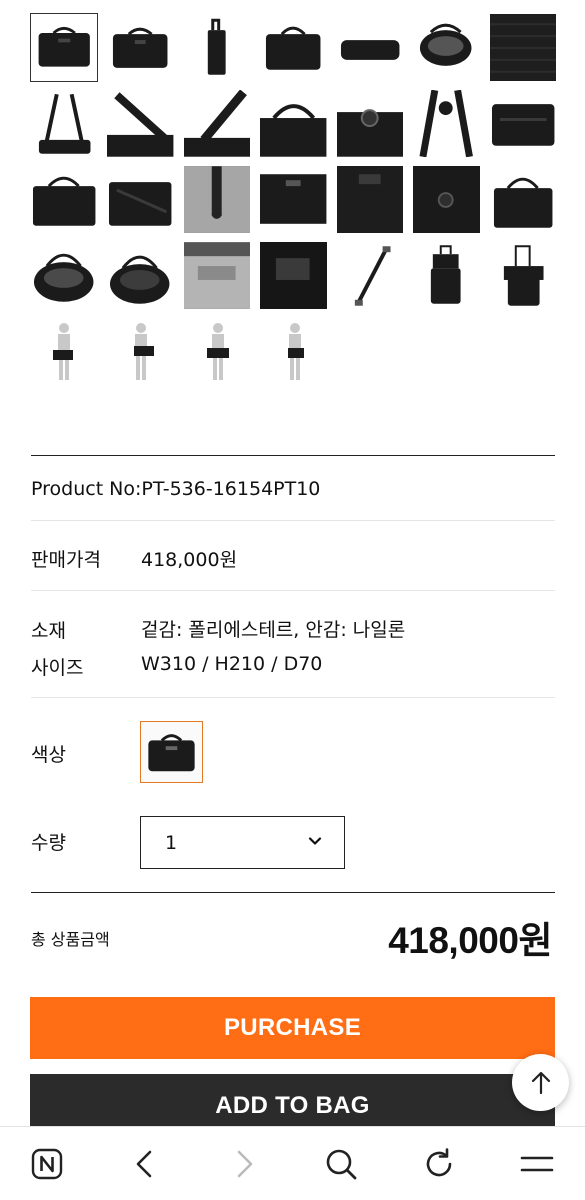  Describe the element at coordinates (292, 1028) in the screenshot. I see `purchase-button: PURCHASE` at that location.